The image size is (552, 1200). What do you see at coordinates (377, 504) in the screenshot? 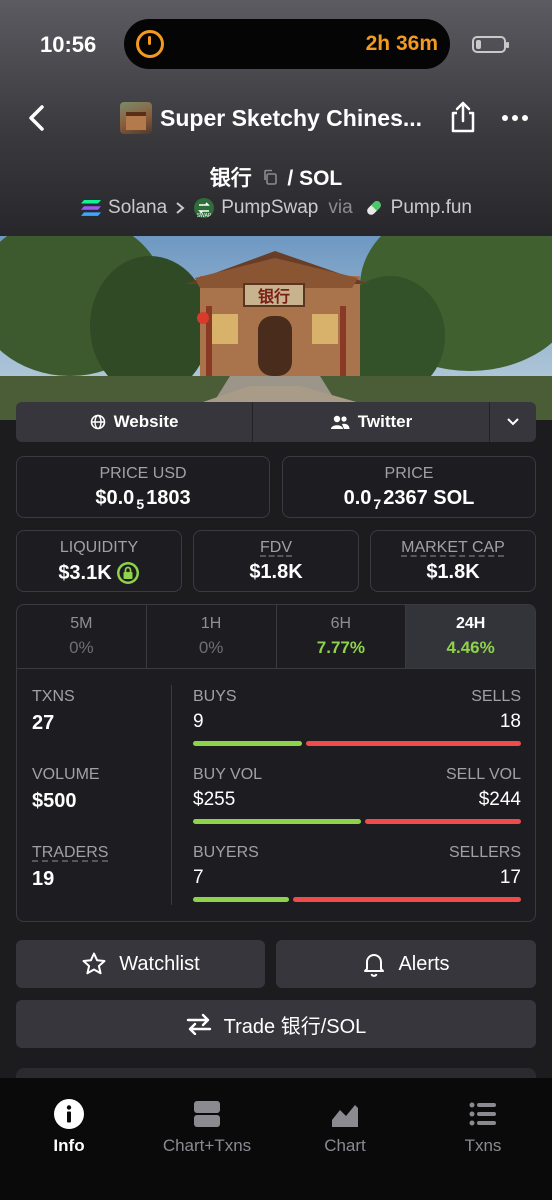
I see `price-native-zeros: 7` at bounding box center [377, 504].